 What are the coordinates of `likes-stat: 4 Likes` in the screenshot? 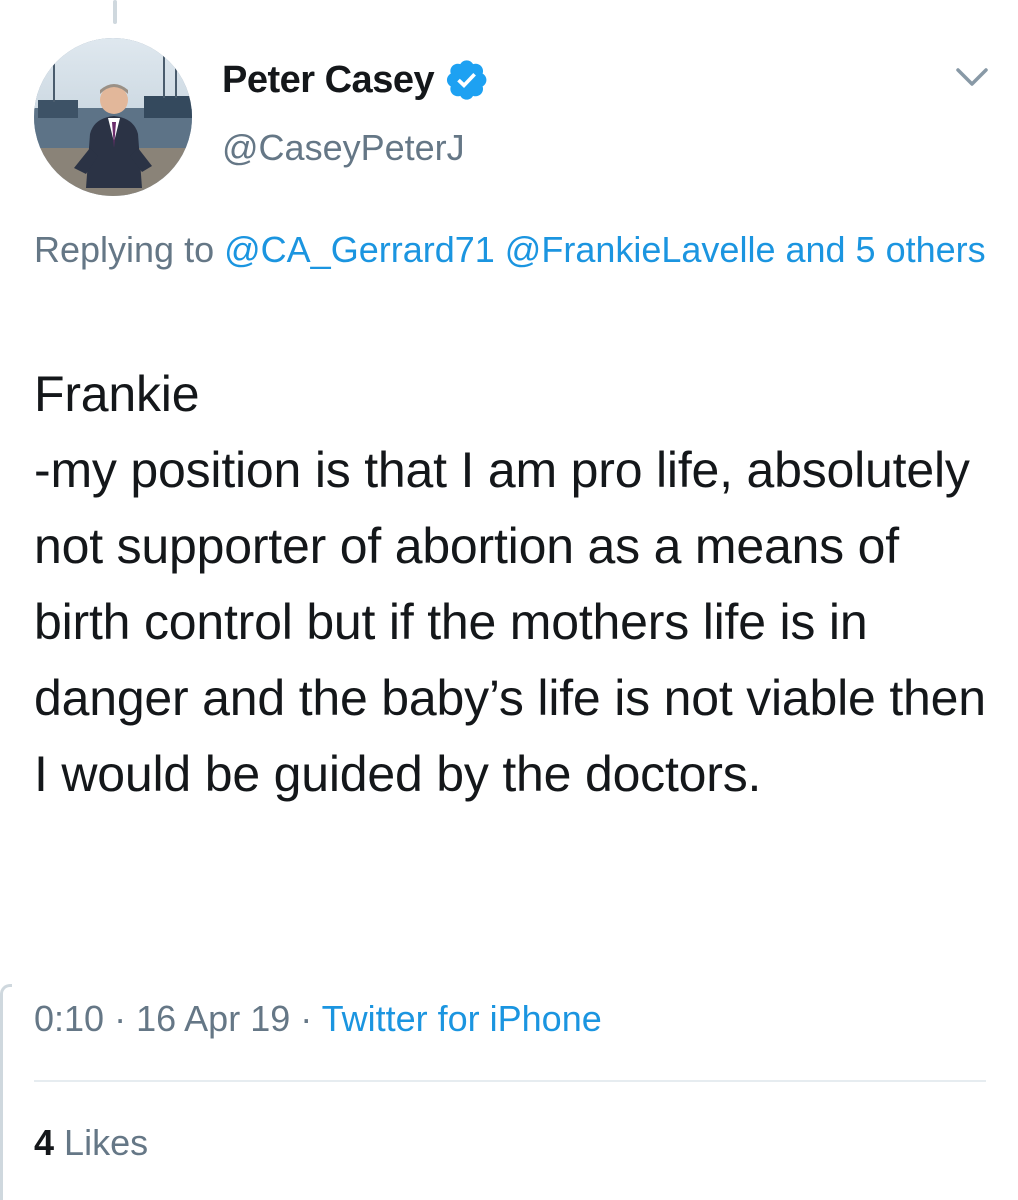 It's located at (91, 1143).